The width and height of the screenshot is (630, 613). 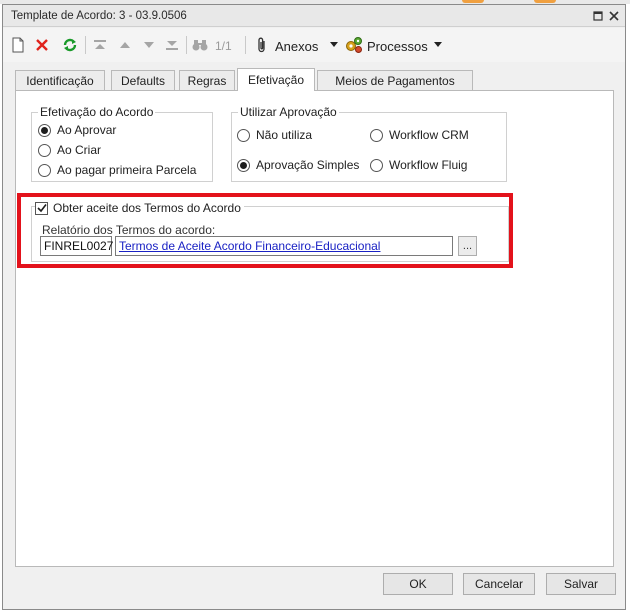 What do you see at coordinates (314, 16) in the screenshot?
I see `title-bar: Template de Acordo: 3 - 03.9.0506` at bounding box center [314, 16].